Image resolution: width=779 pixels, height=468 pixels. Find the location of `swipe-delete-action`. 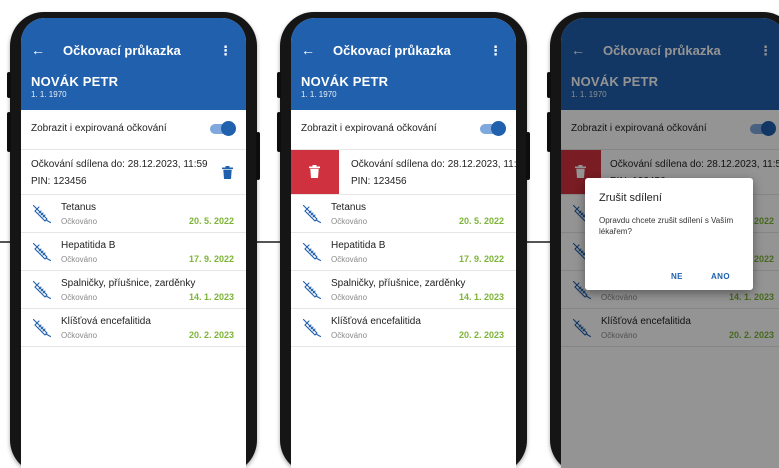

swipe-delete-action is located at coordinates (315, 172).